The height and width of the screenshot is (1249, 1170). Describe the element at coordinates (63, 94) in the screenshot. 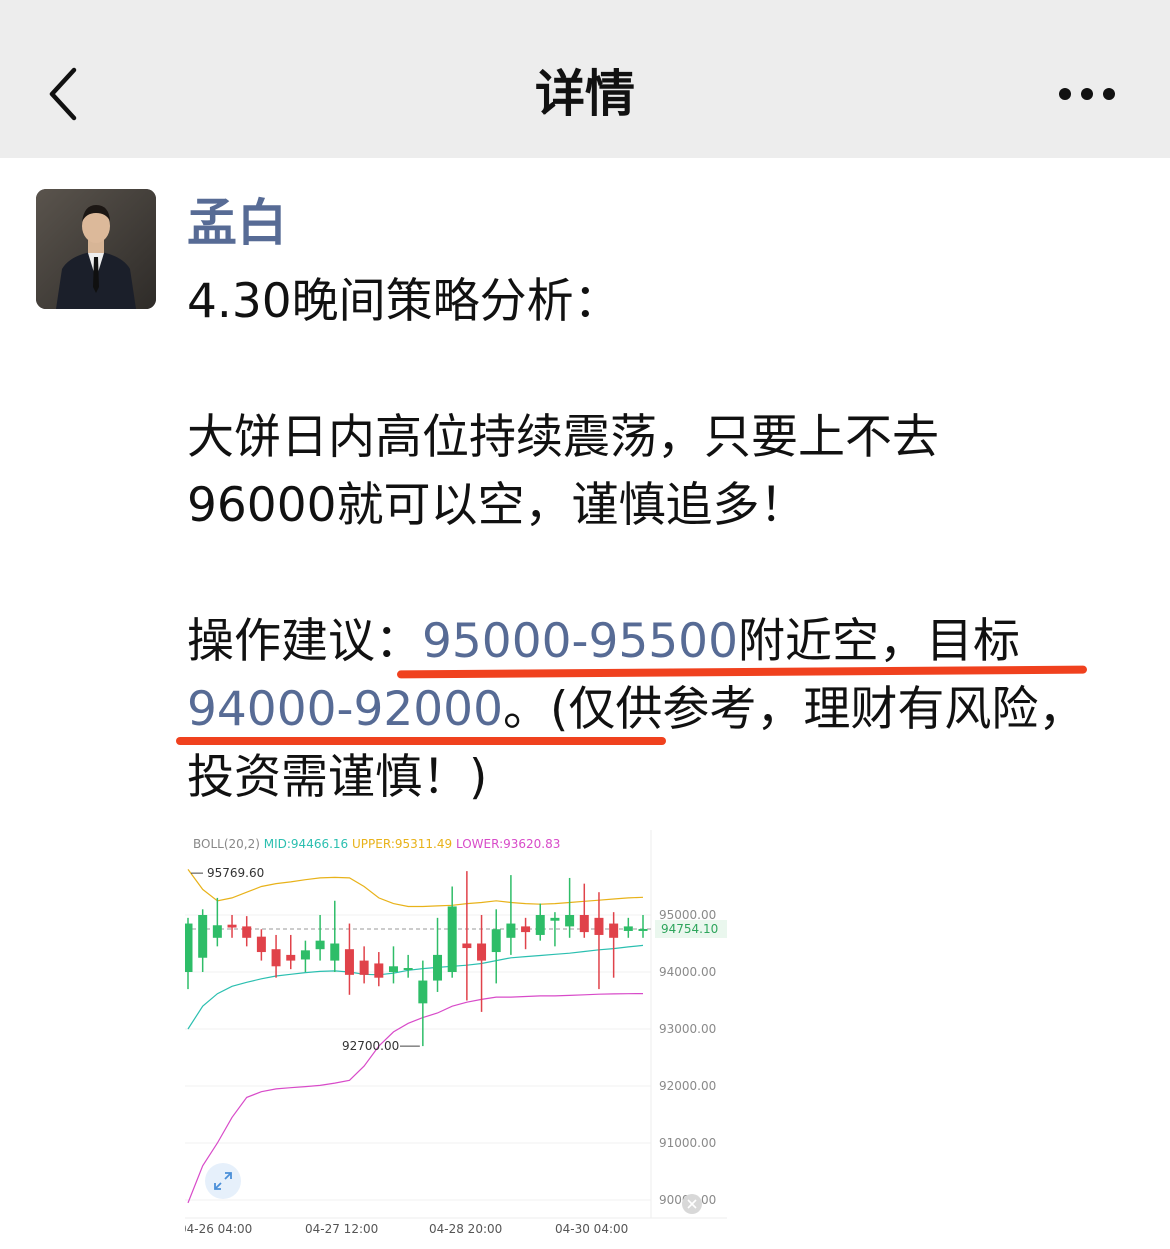

I see `chevron-left-icon` at that location.